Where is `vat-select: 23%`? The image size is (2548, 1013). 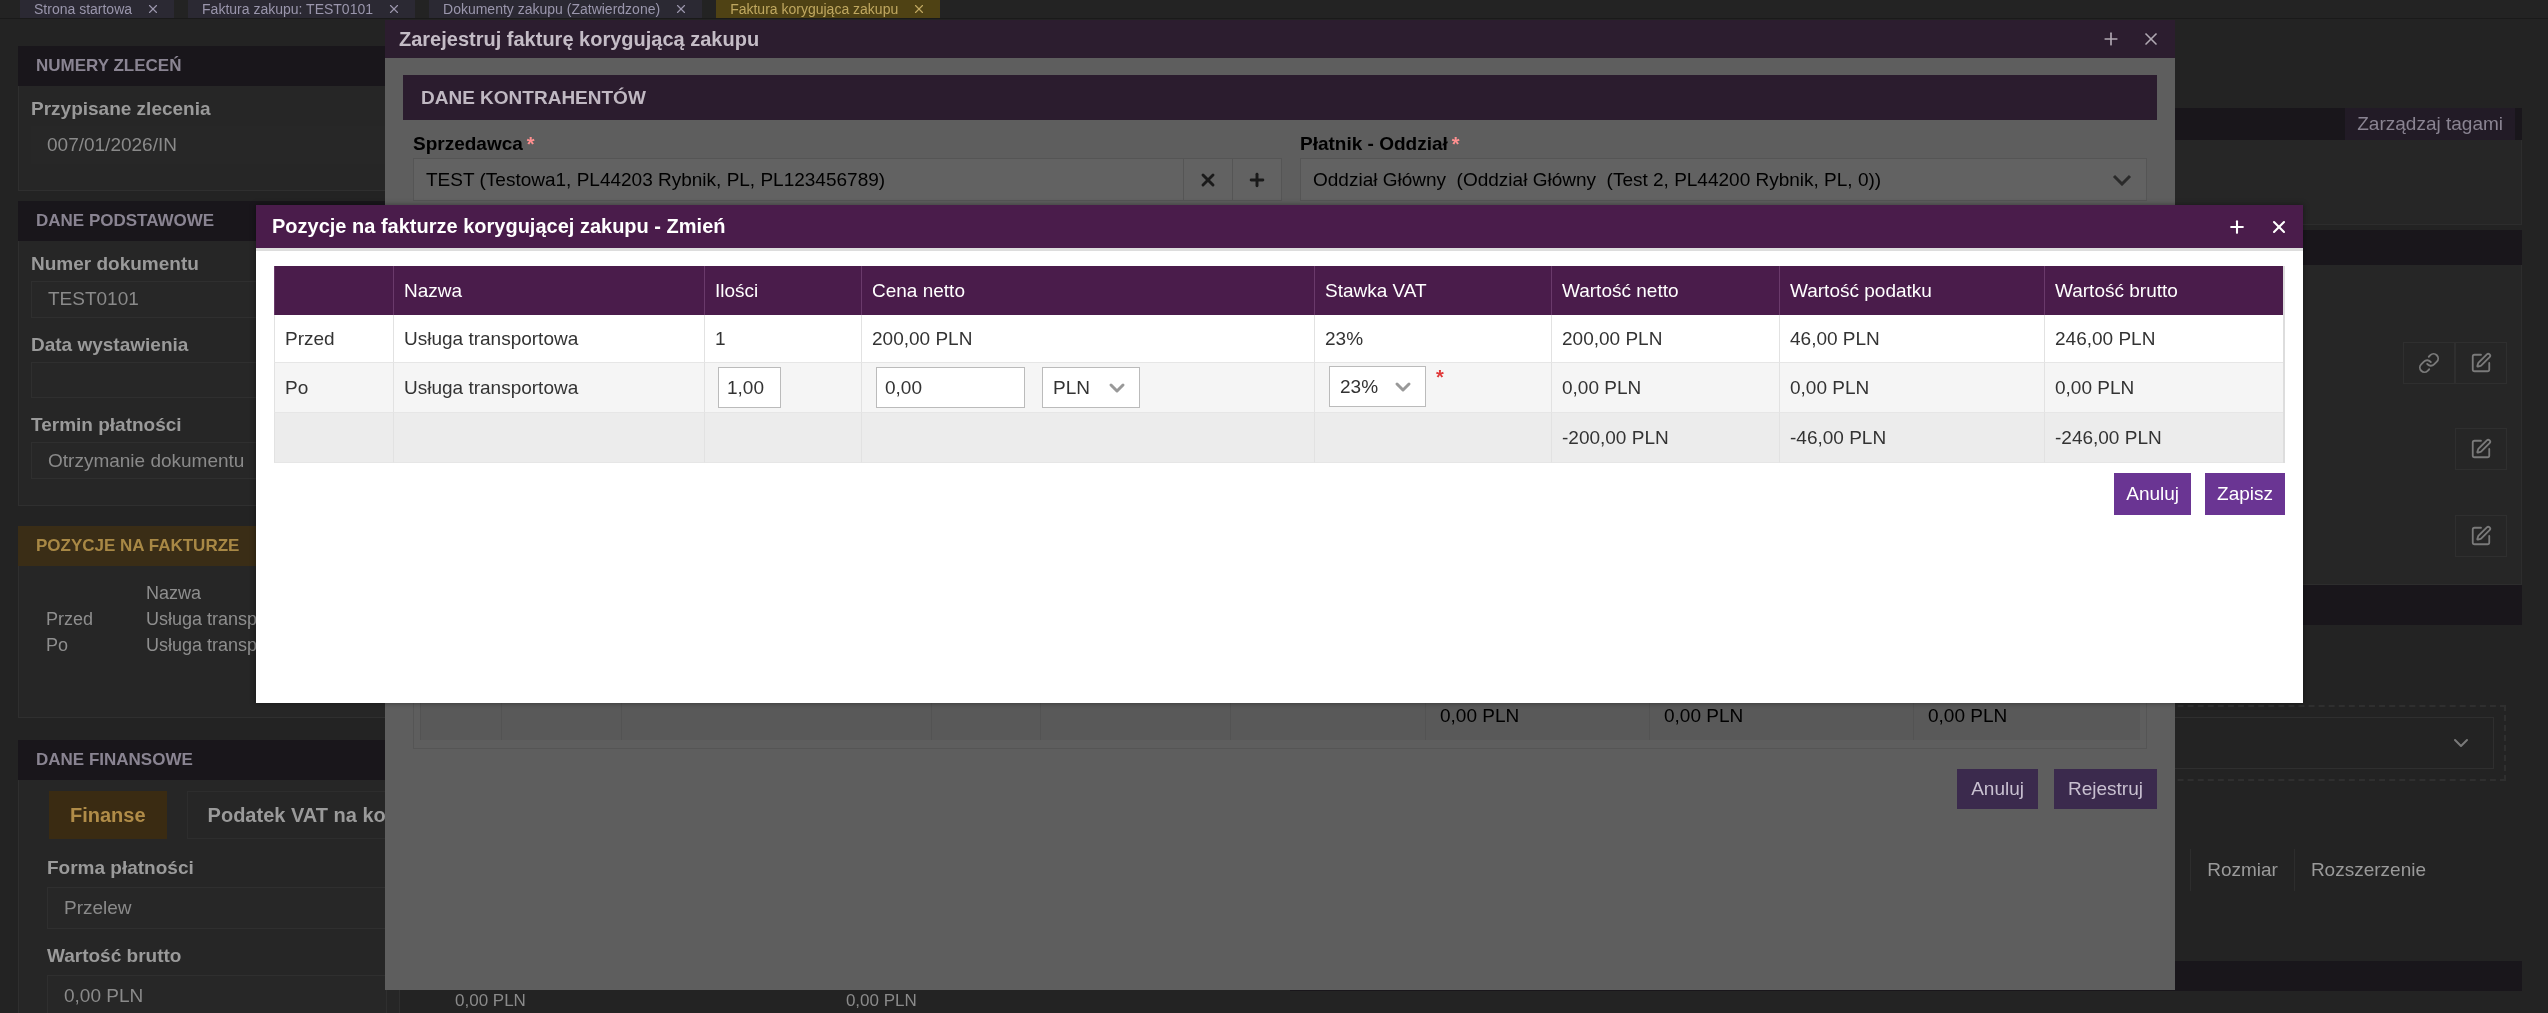 vat-select: 23% is located at coordinates (1377, 386).